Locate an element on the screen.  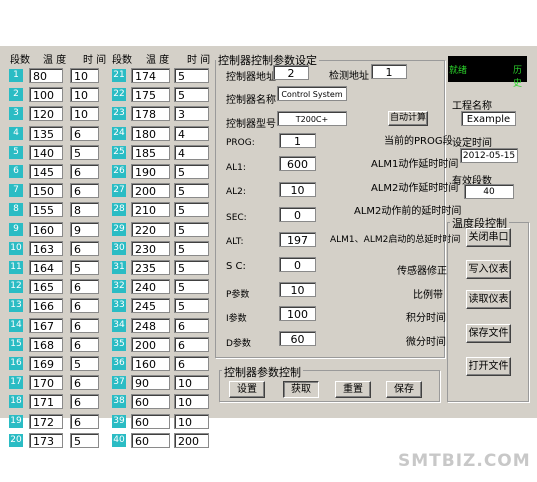
segment-temp-field: 178 is located at coordinates (150, 114).